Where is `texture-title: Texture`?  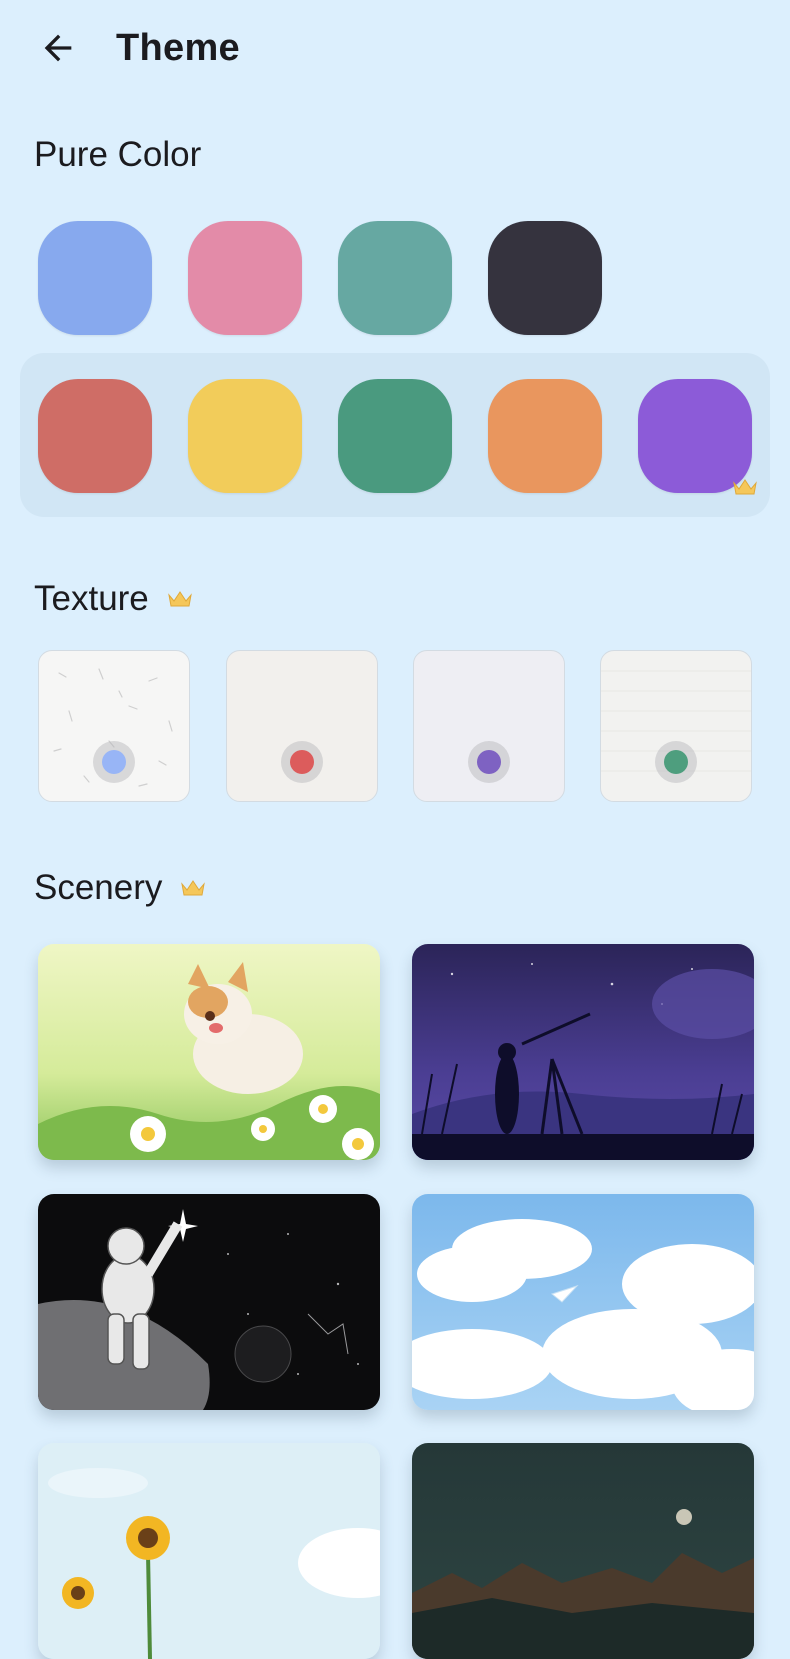
texture-title: Texture is located at coordinates (113, 599).